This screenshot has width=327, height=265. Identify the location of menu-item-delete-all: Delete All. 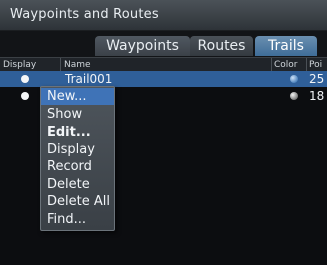
(77, 201).